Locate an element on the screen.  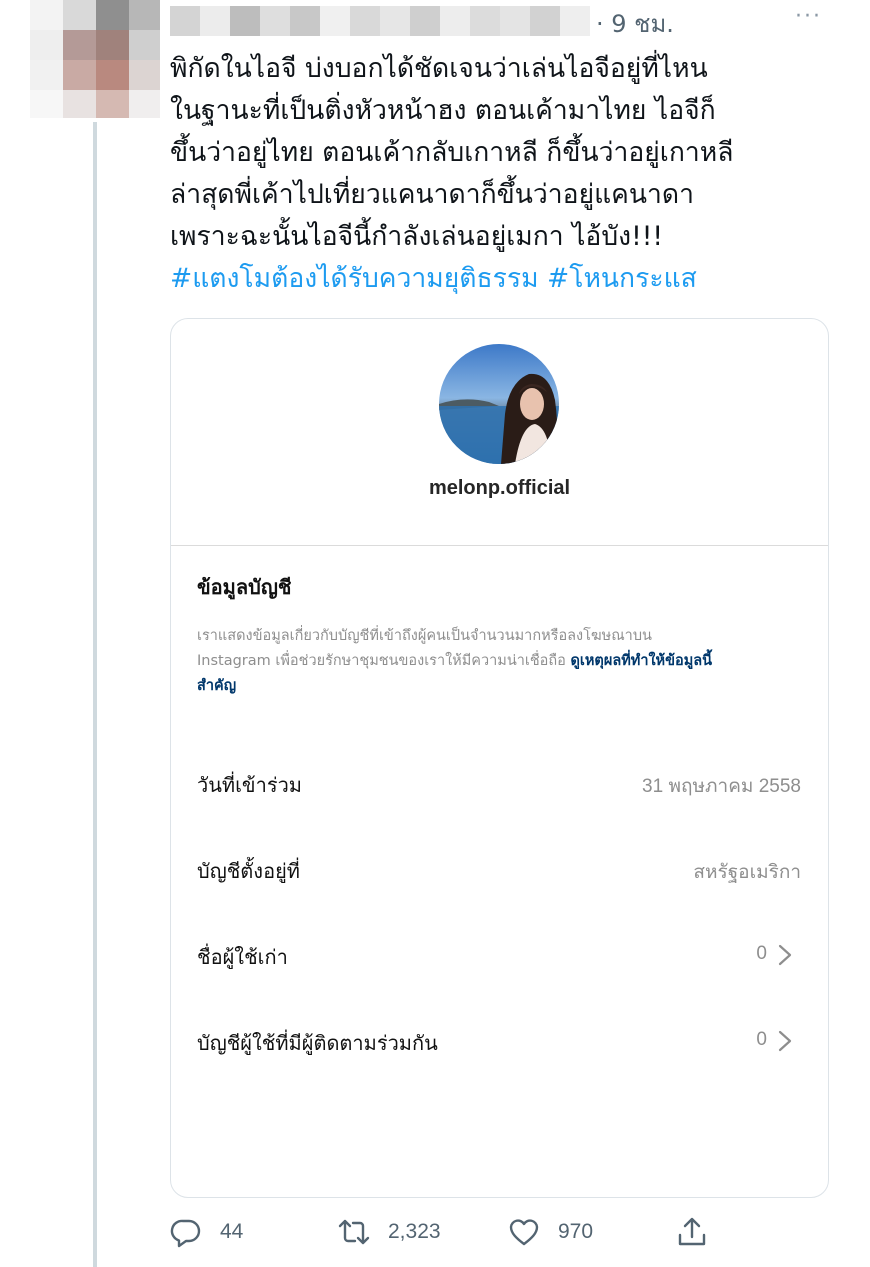
hashtags: #แตงโมต้องได้รับความยุติธรรม #โหนกระแส is located at coordinates (433, 279).